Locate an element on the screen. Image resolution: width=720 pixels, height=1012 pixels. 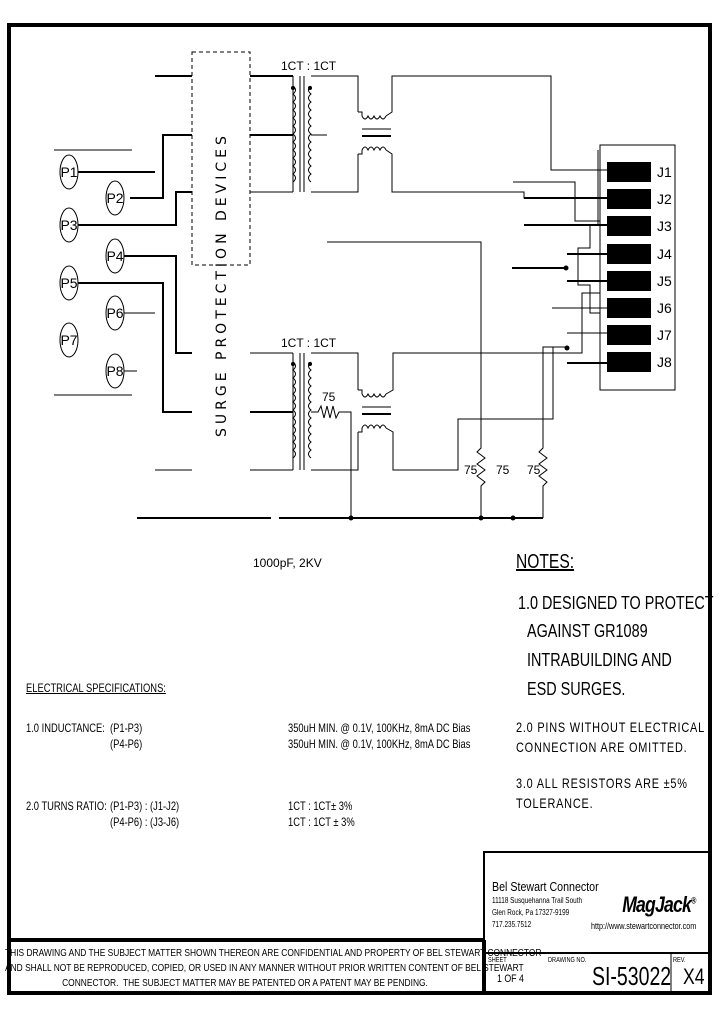
jack-label-j2: J2 is located at coordinates (664, 199).